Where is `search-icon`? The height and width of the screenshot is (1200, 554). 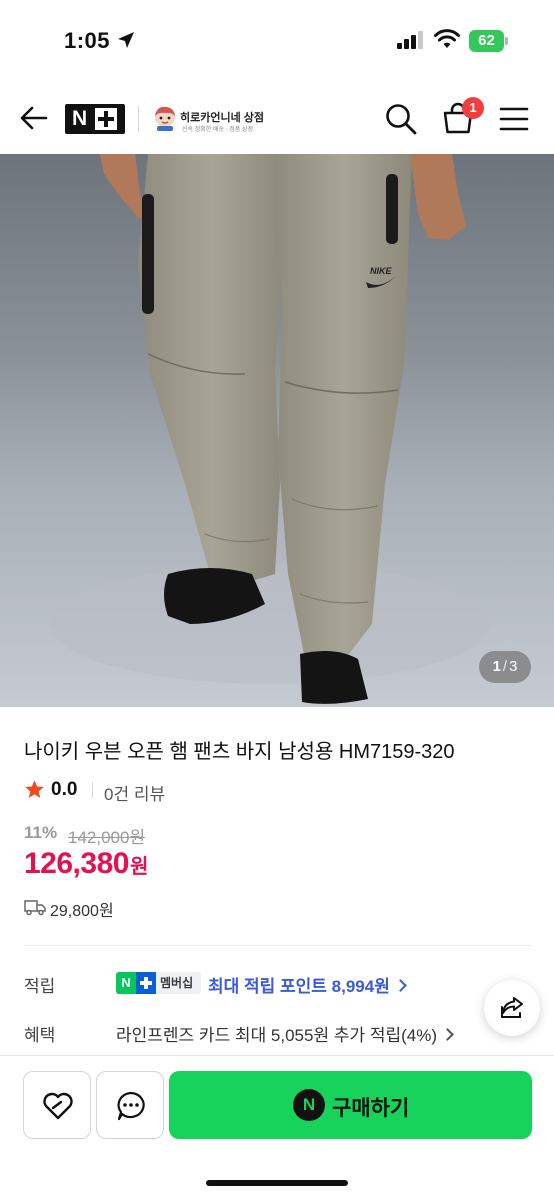
search-icon is located at coordinates (401, 119).